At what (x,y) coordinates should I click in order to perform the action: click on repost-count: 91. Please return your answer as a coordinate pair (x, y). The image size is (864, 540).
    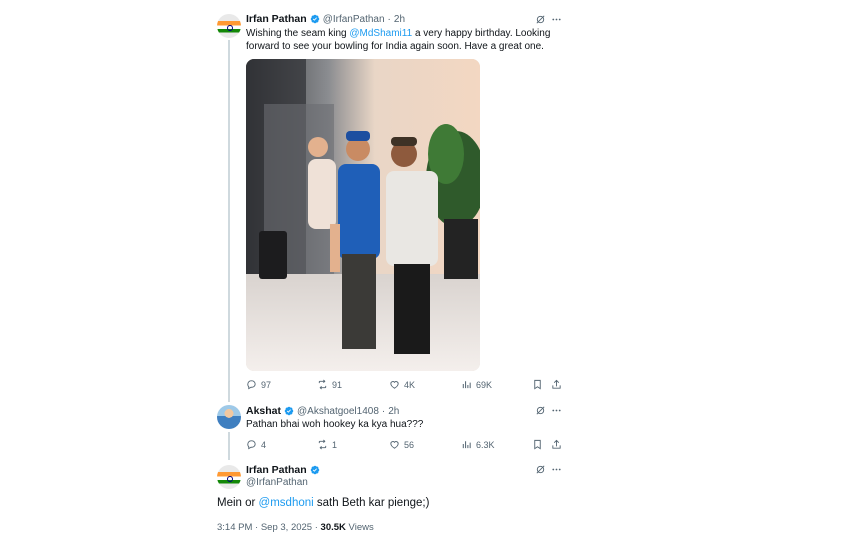
    Looking at the image, I should click on (337, 384).